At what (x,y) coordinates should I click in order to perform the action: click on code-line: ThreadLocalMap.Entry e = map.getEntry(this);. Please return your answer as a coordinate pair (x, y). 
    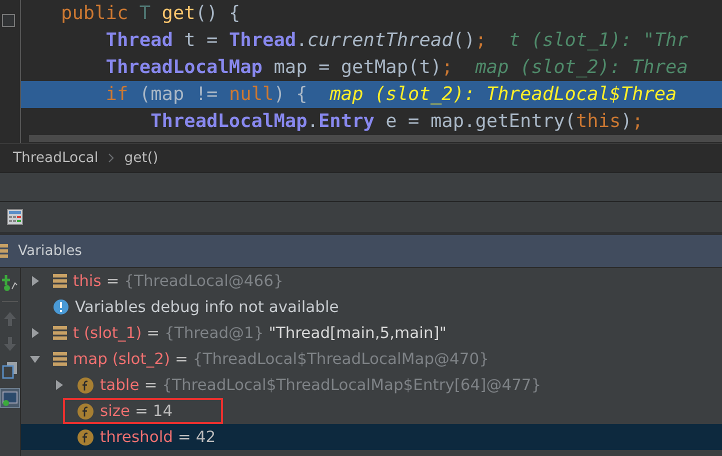
    Looking at the image, I should click on (397, 122).